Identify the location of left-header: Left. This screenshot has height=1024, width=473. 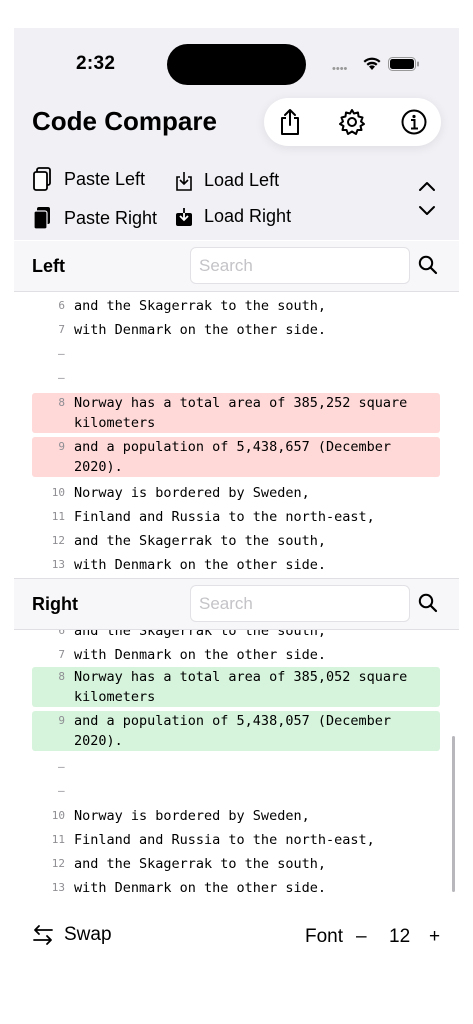
(236, 266).